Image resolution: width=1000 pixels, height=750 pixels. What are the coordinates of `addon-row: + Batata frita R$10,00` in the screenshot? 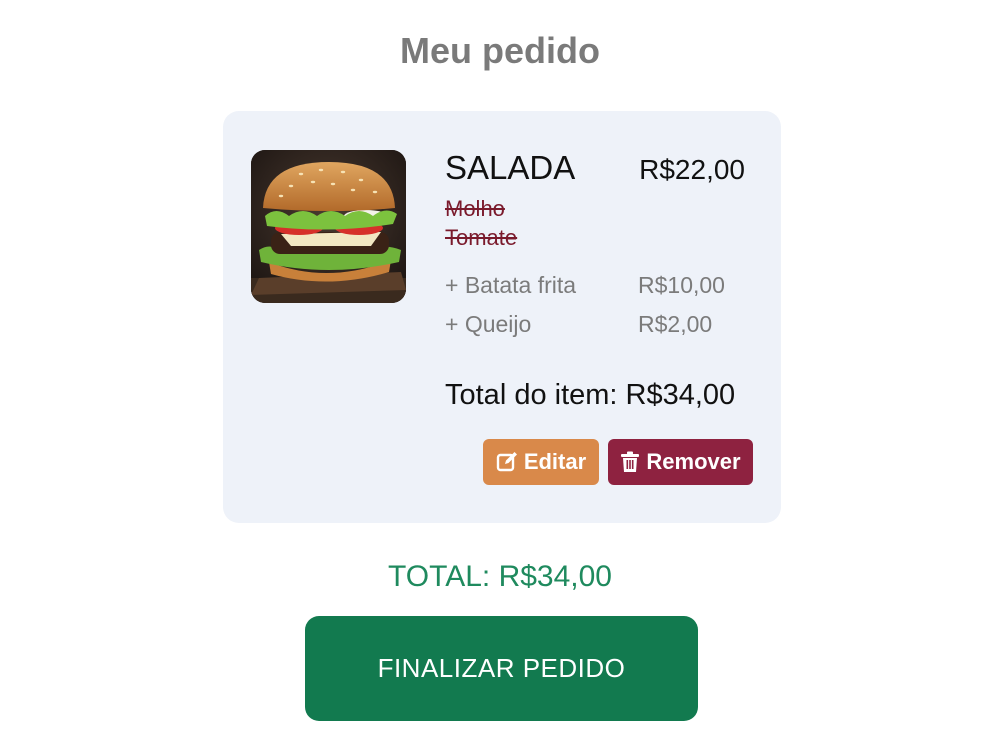 It's located at (595, 285).